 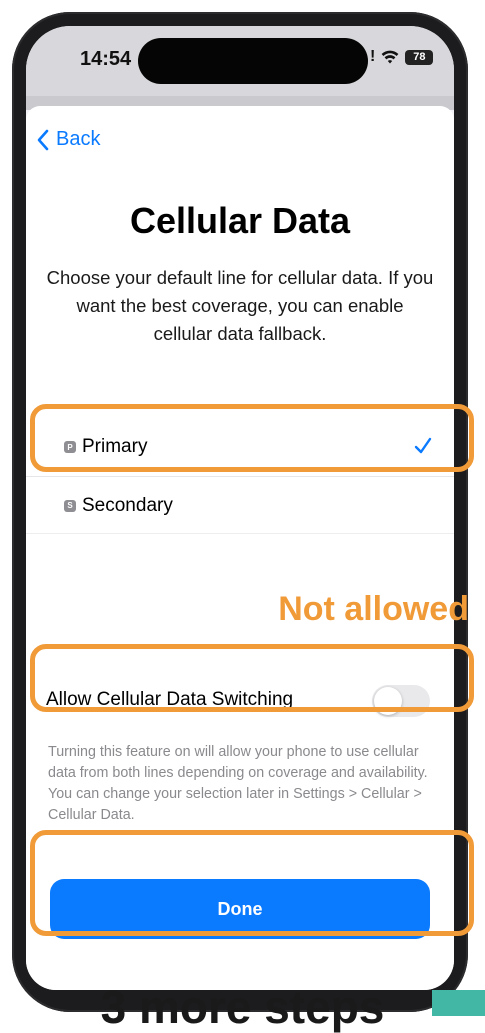 What do you see at coordinates (115, 446) in the screenshot?
I see `option-label-primary: Primary` at bounding box center [115, 446].